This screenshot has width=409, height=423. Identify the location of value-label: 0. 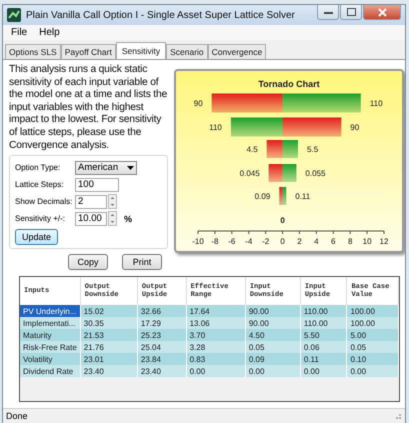
(282, 220).